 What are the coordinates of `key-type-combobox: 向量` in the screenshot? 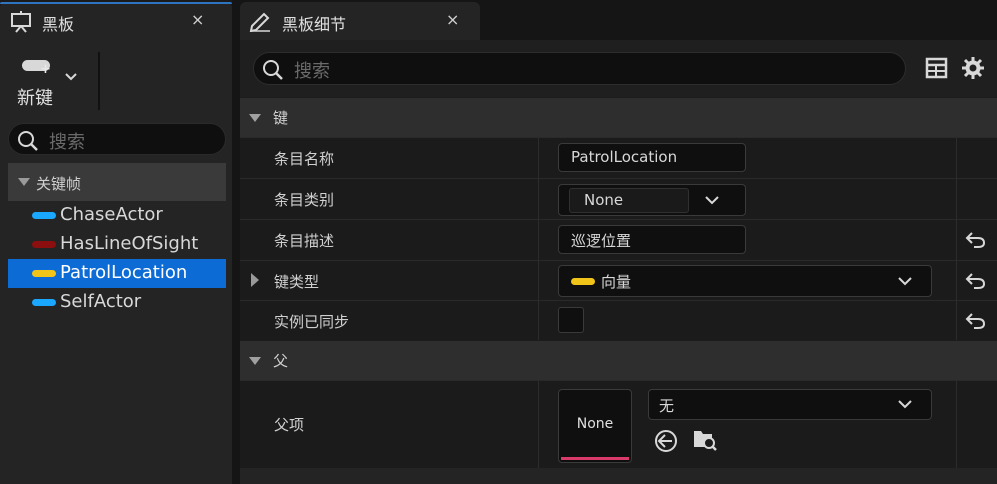 It's located at (745, 281).